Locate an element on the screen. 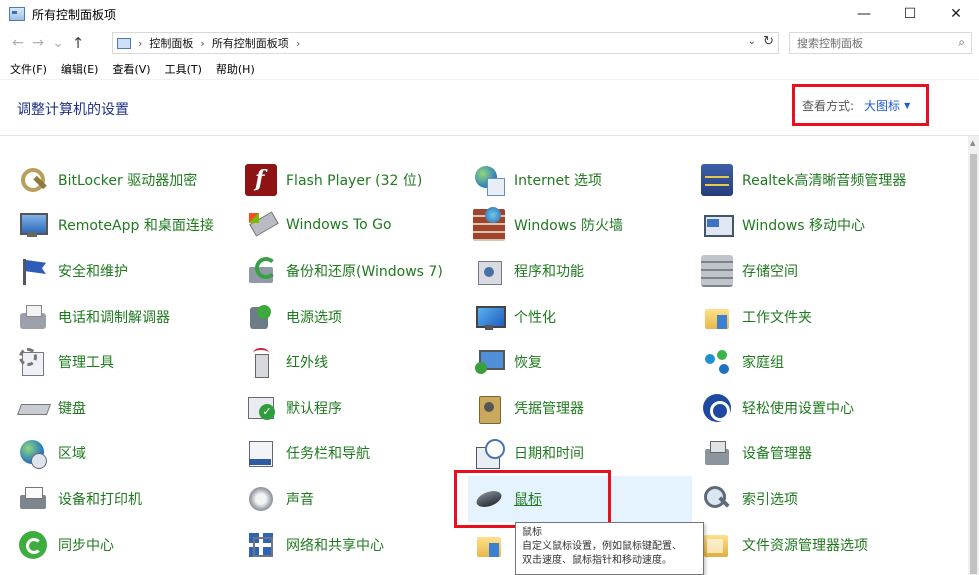 This screenshot has width=979, height=575. item-label: 电话和调制解调器 is located at coordinates (114, 318).